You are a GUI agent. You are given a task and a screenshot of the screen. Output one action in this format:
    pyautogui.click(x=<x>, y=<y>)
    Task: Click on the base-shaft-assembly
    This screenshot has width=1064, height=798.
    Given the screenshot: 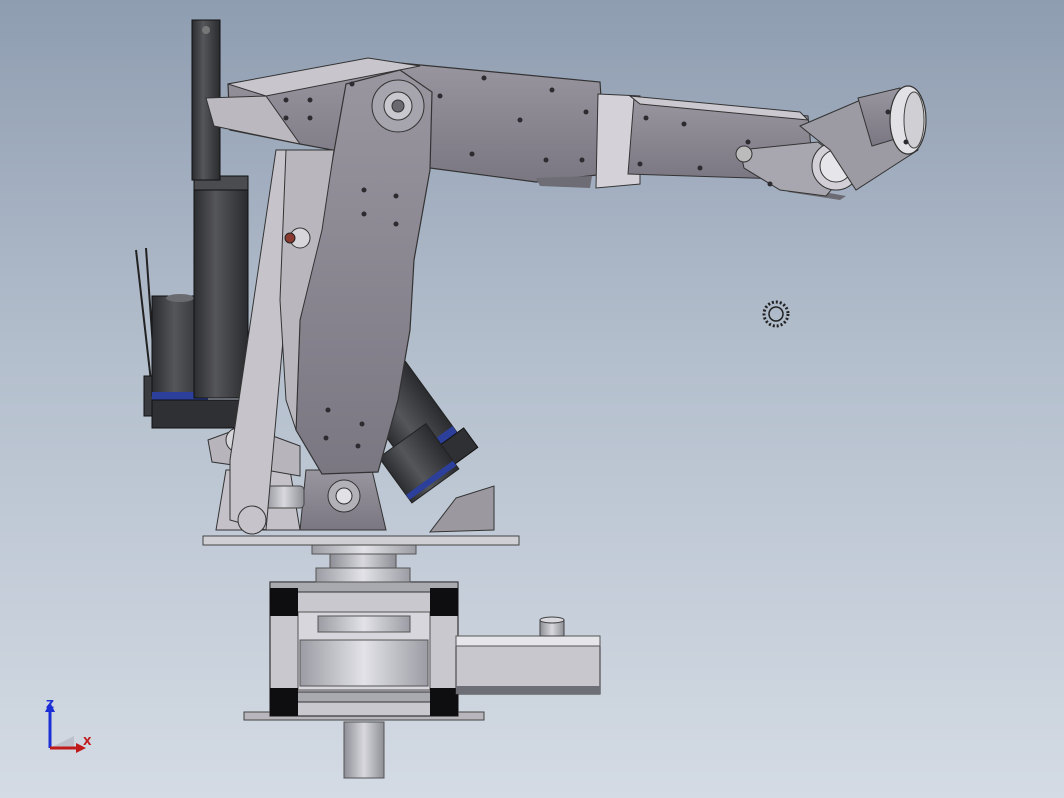 What is the action you would take?
    pyautogui.click(x=401, y=657)
    